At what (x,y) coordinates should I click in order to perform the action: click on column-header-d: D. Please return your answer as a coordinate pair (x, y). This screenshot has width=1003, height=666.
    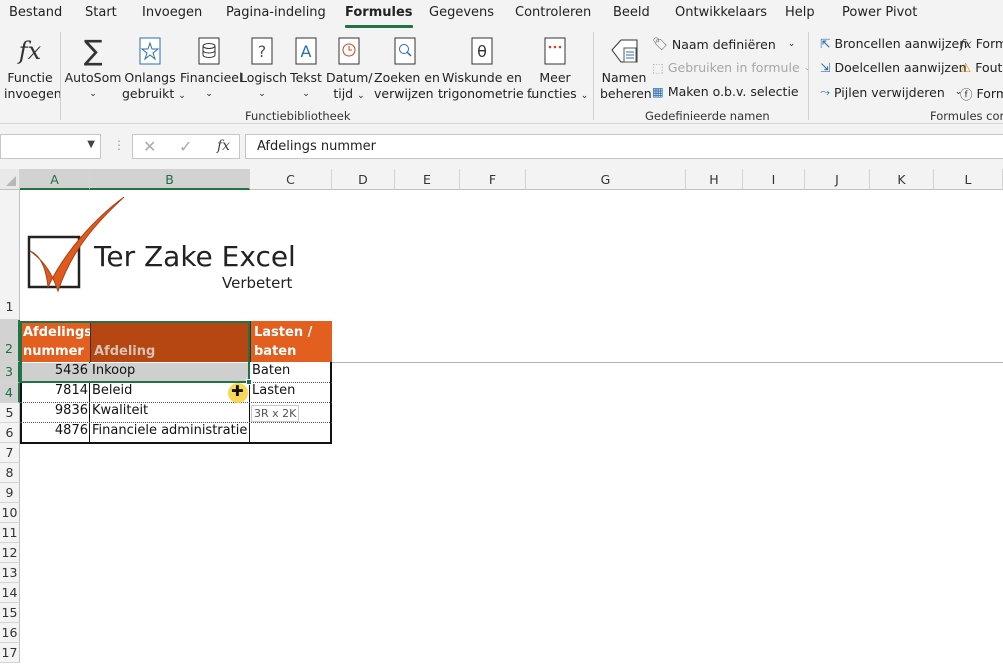
    Looking at the image, I should click on (363, 179).